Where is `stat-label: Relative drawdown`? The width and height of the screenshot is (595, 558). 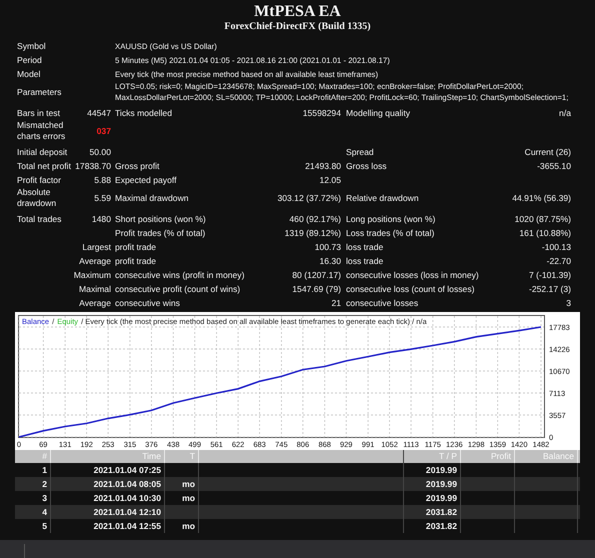
stat-label: Relative drawdown is located at coordinates (382, 198).